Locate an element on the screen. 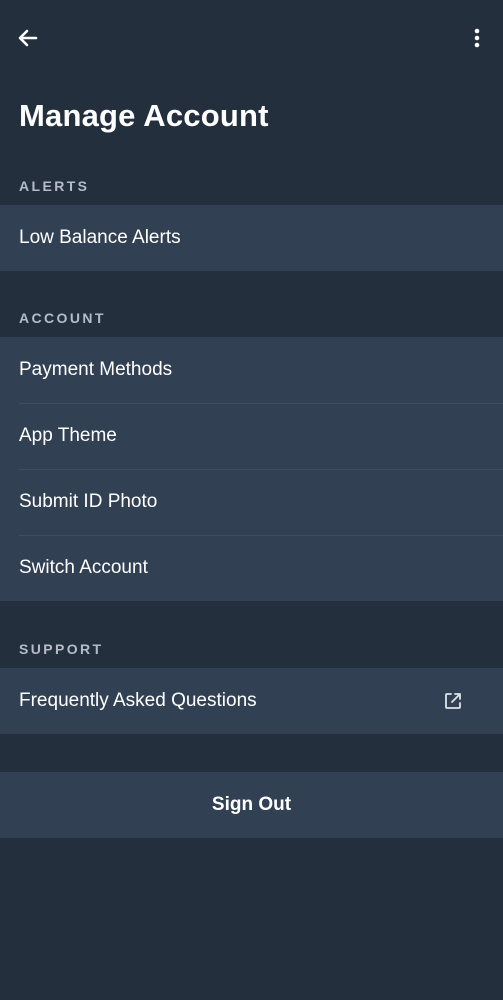  menu-item-label: Submit ID Photo is located at coordinates (88, 501).